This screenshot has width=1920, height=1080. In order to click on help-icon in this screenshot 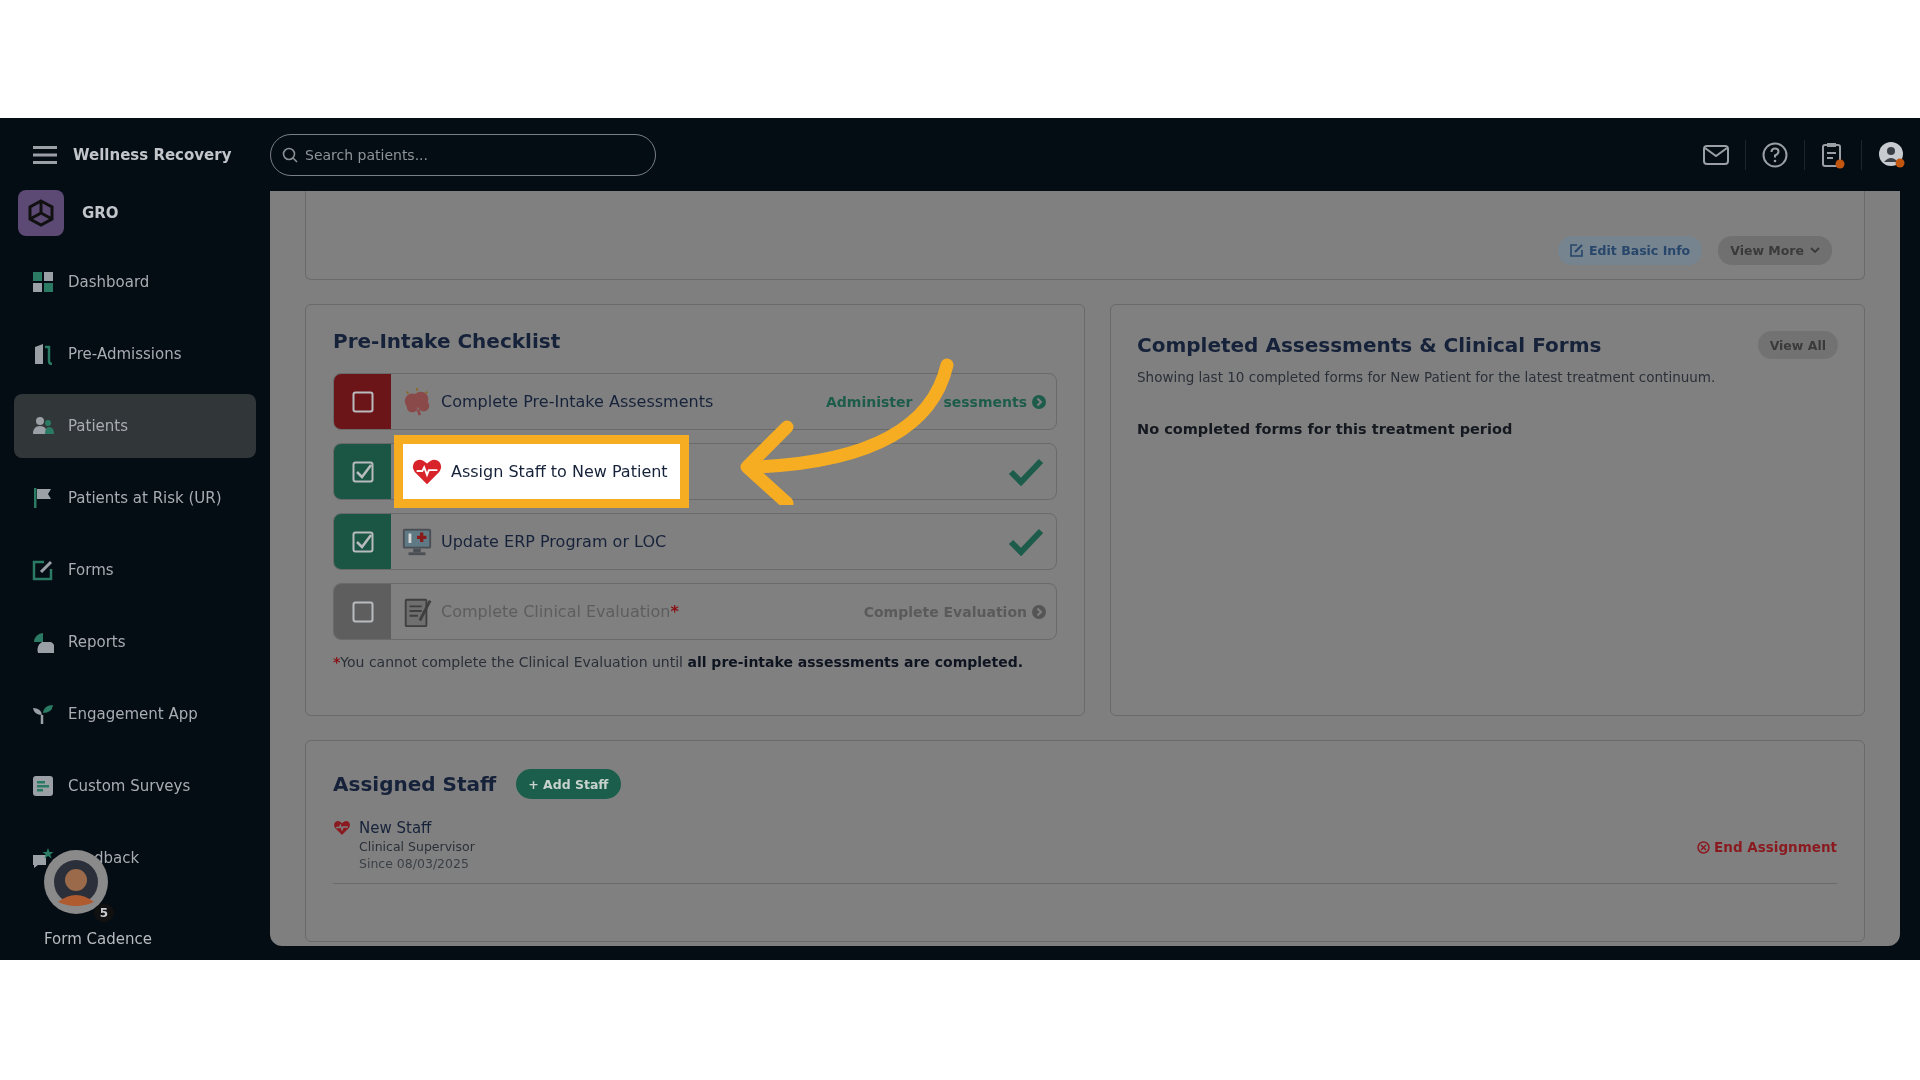, I will do `click(1775, 154)`.